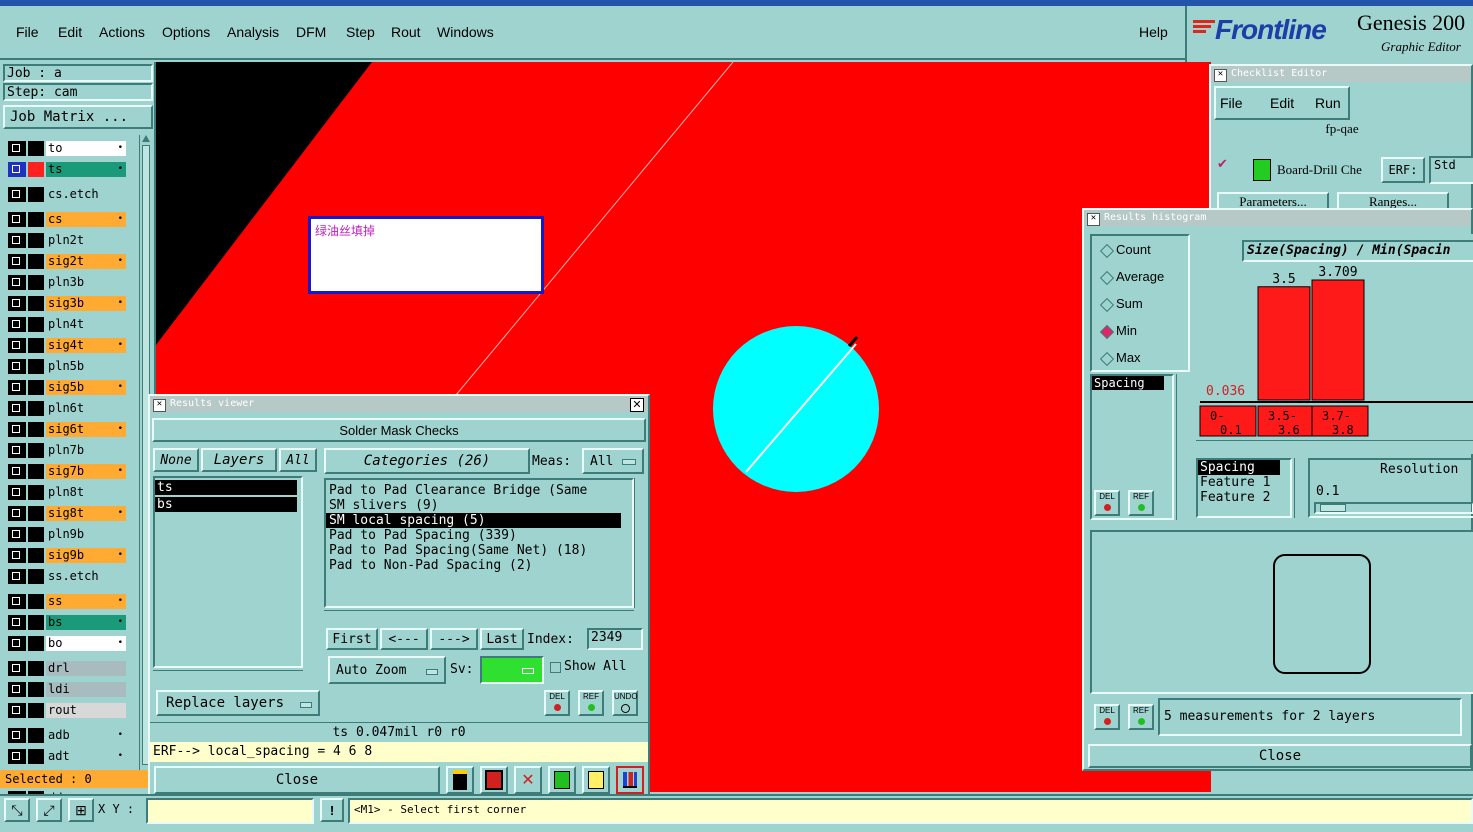 This screenshot has height=832, width=1473. I want to click on layer-row-sig4t: sig4t •, so click(67, 345).